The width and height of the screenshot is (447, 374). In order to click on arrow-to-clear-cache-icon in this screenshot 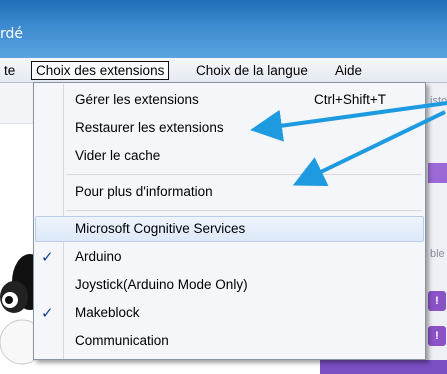, I will do `click(369, 148)`.